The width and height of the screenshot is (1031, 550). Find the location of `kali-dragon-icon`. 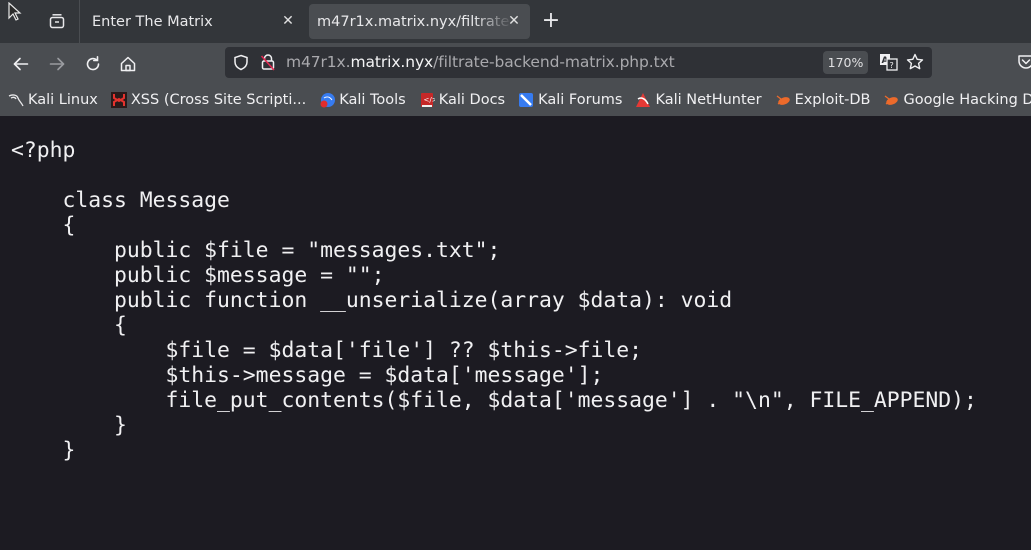

kali-dragon-icon is located at coordinates (16, 100).